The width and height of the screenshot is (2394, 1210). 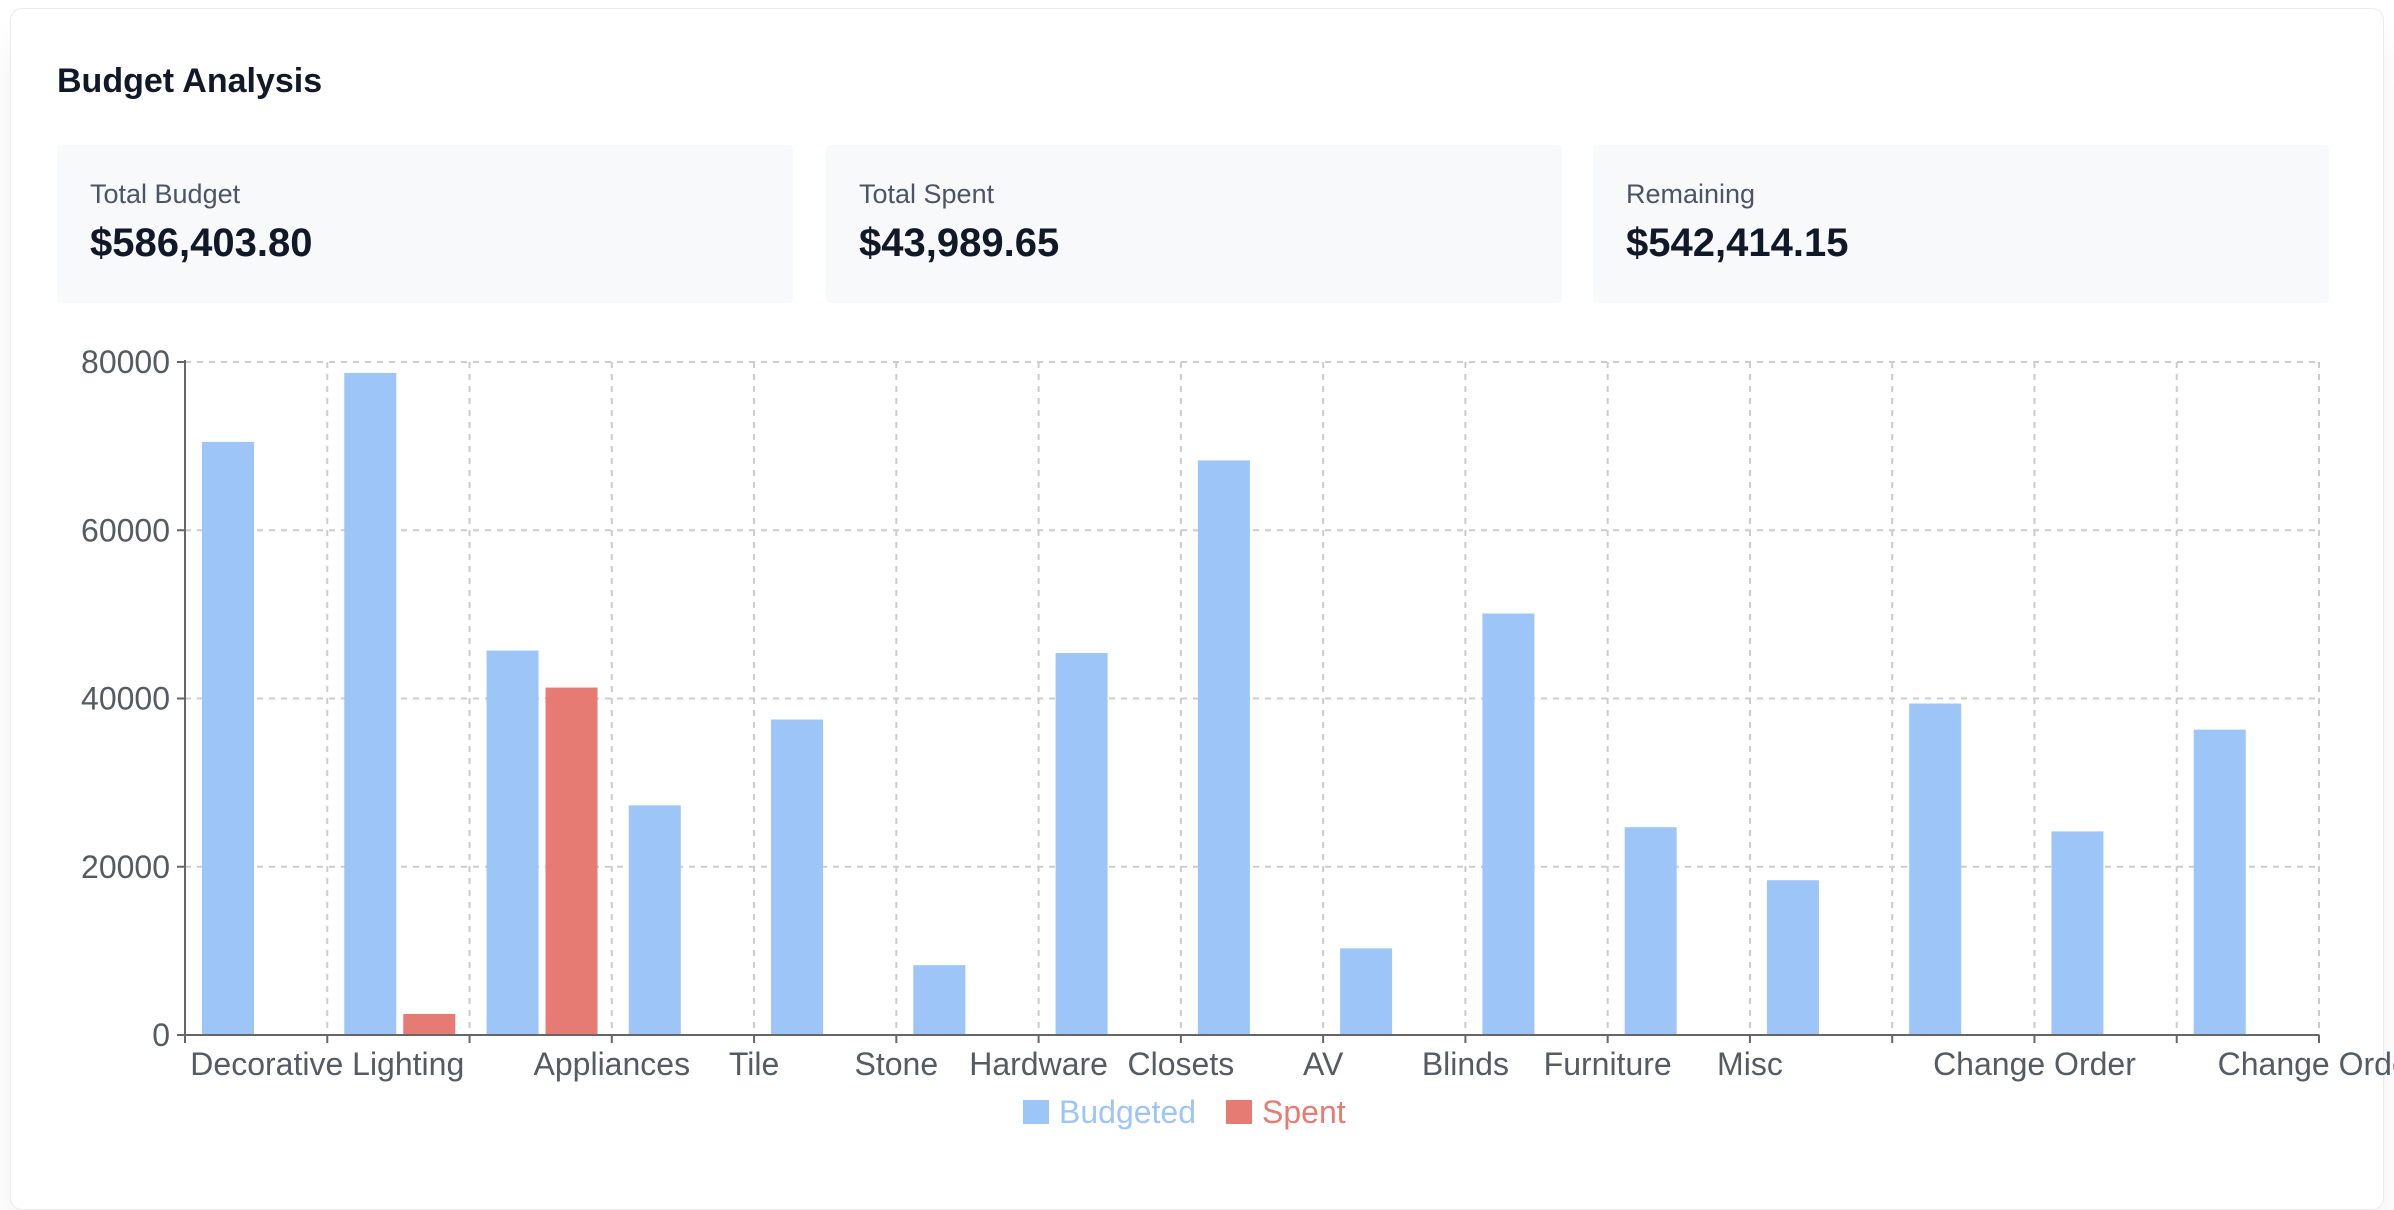 What do you see at coordinates (125, 530) in the screenshot?
I see `y-tick-label: 60000` at bounding box center [125, 530].